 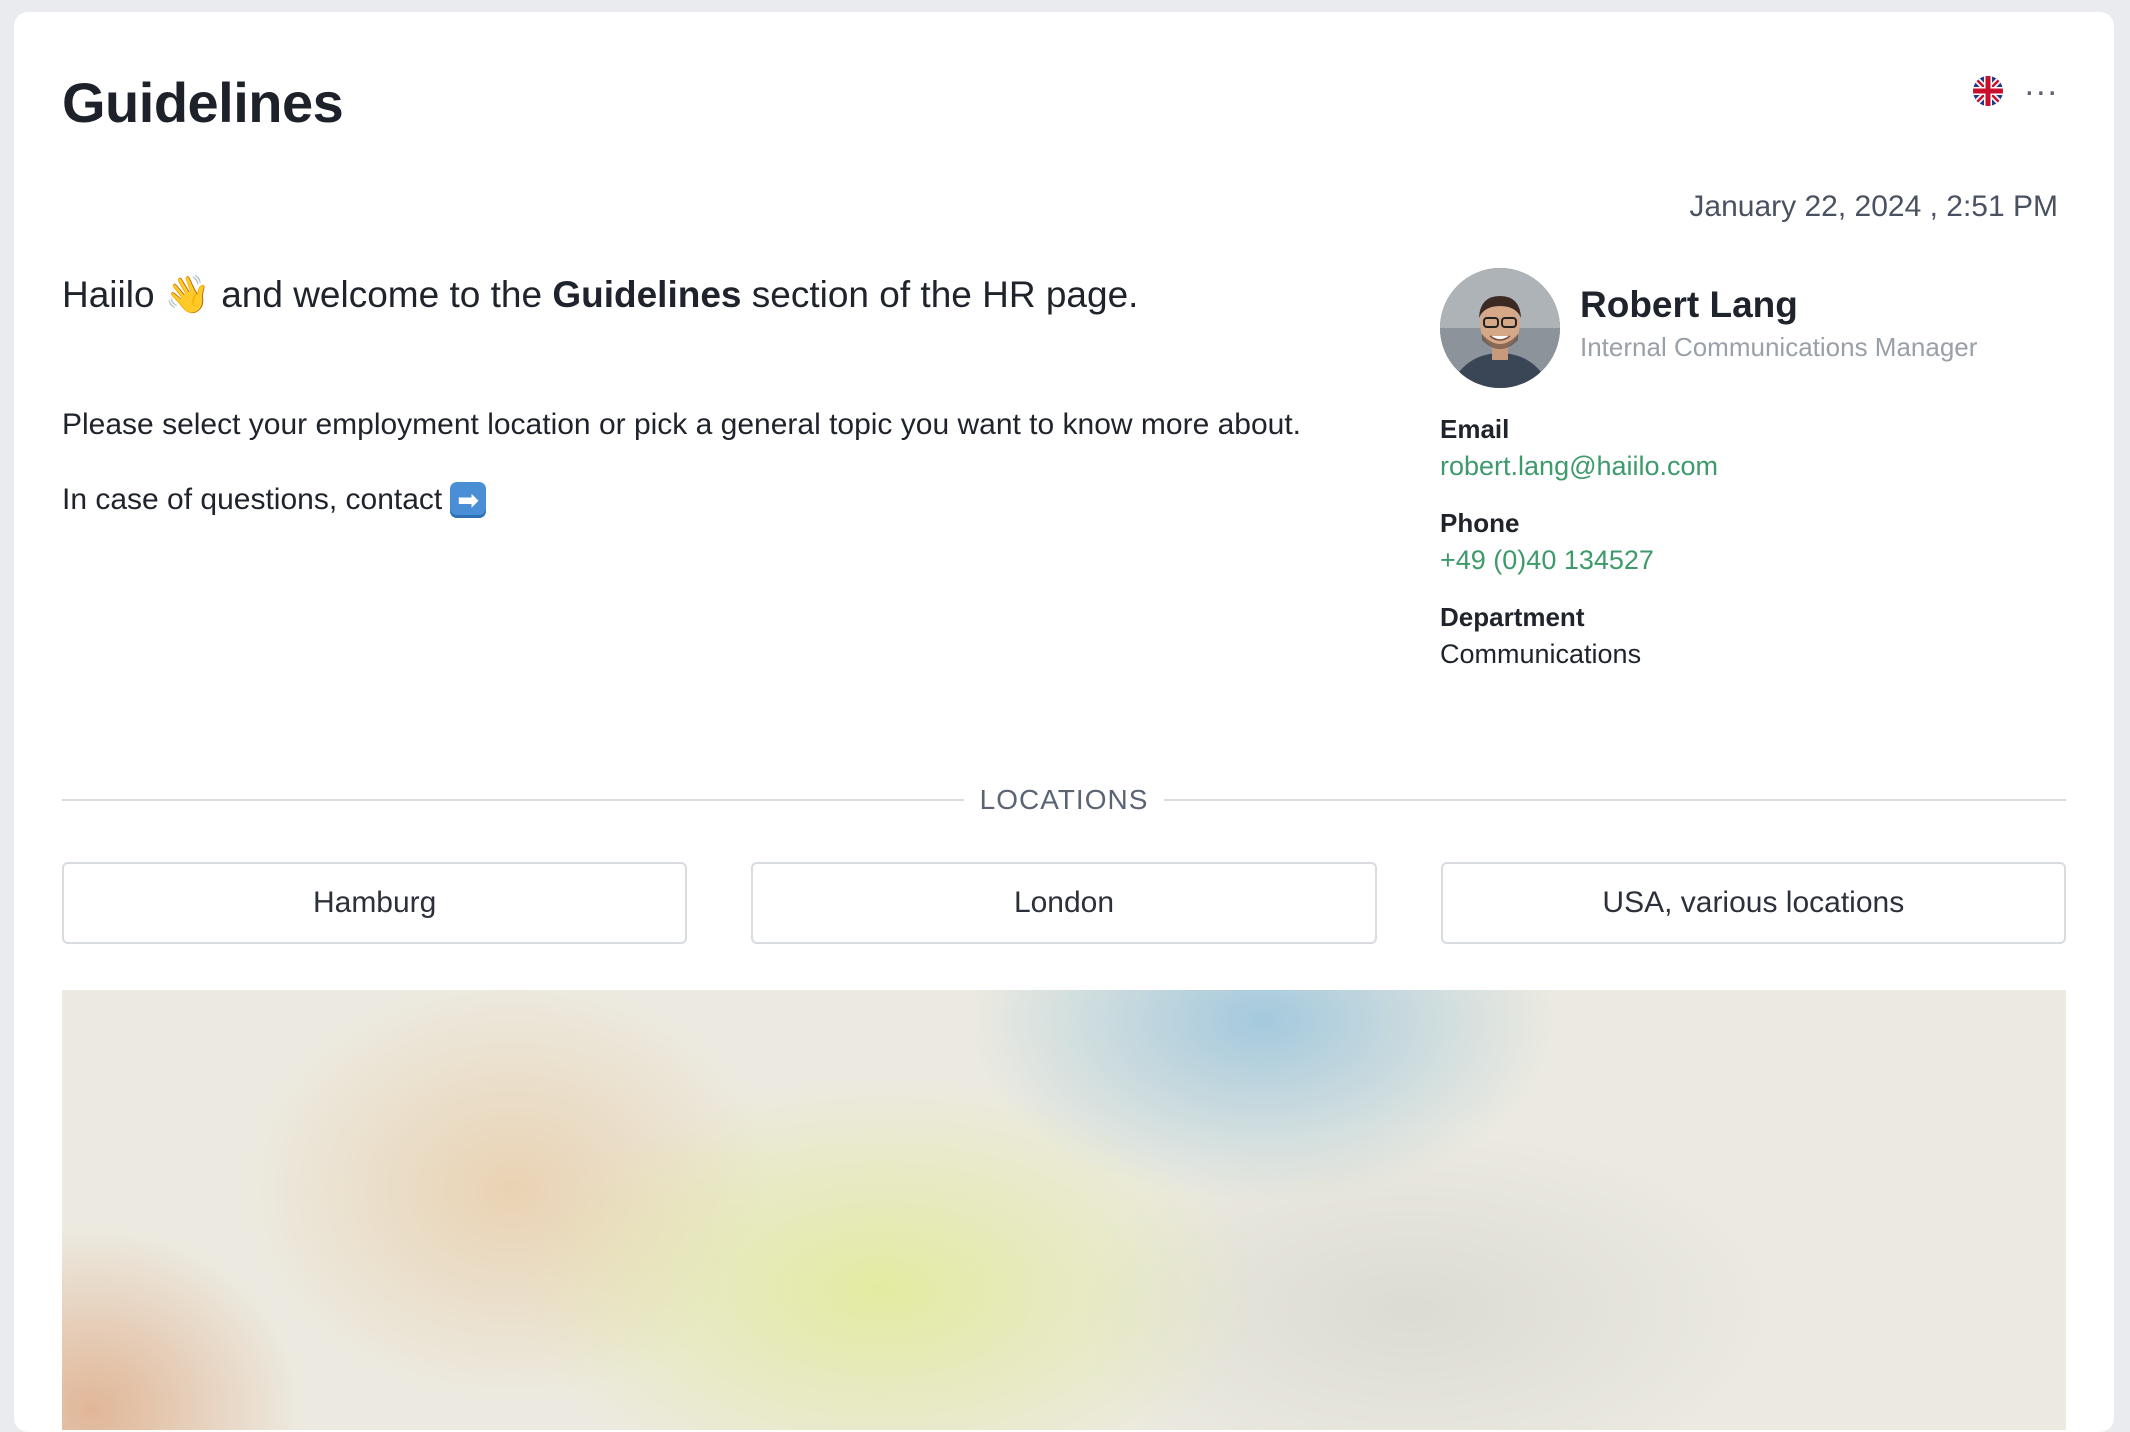 I want to click on location-buttons: Hamburg London USA, various locations, so click(x=1064, y=903).